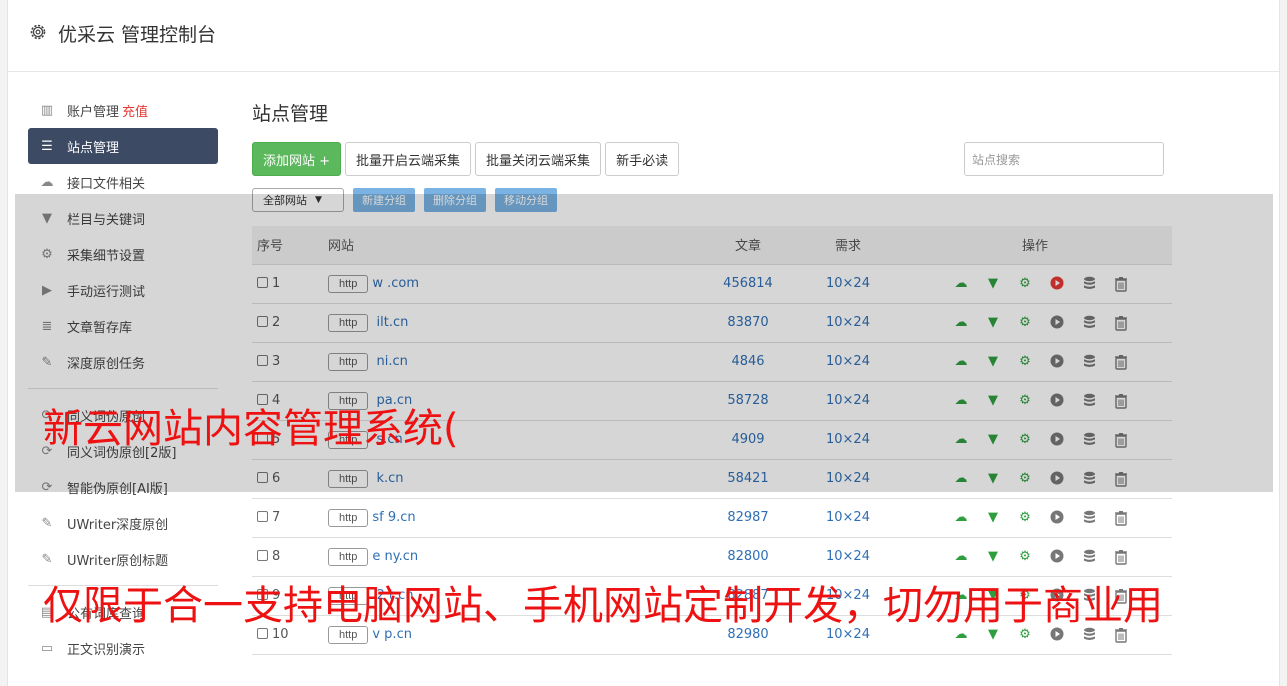  What do you see at coordinates (123, 523) in the screenshot?
I see `sidebar-item-11: ✎ UWriter深度原创` at bounding box center [123, 523].